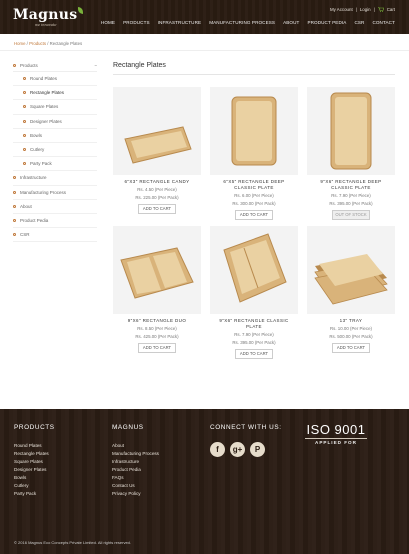  What do you see at coordinates (34, 446) in the screenshot?
I see `footer-link-round-plates: Round Plates` at bounding box center [34, 446].